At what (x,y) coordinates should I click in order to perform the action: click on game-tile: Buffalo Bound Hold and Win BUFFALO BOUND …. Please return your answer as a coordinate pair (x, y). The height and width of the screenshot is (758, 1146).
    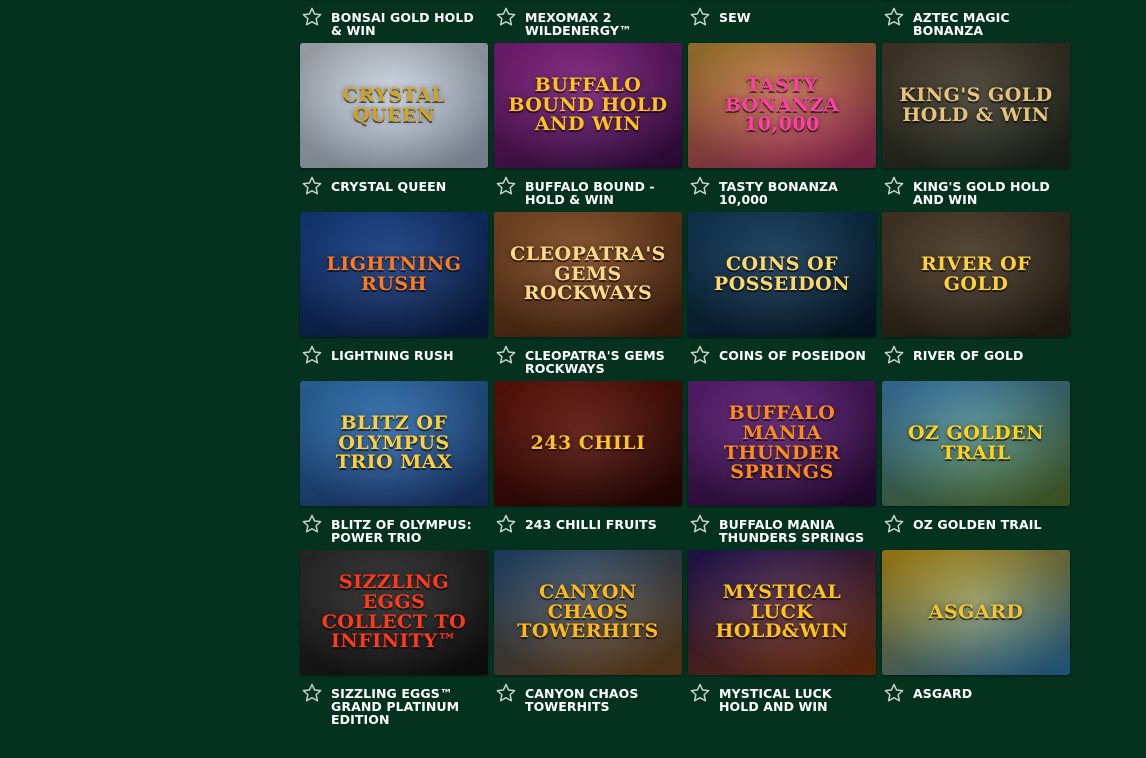
    Looking at the image, I should click on (588, 127).